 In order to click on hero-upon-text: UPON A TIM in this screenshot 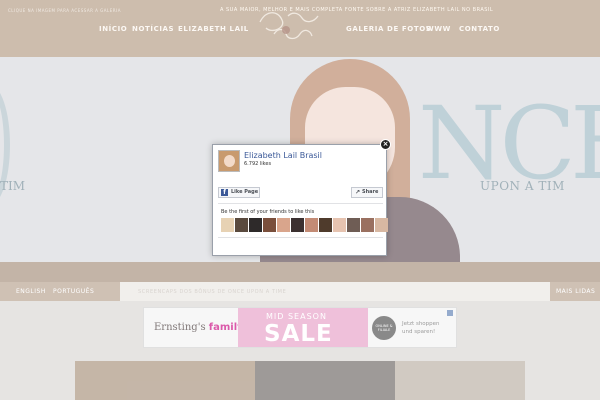, I will do `click(522, 186)`.